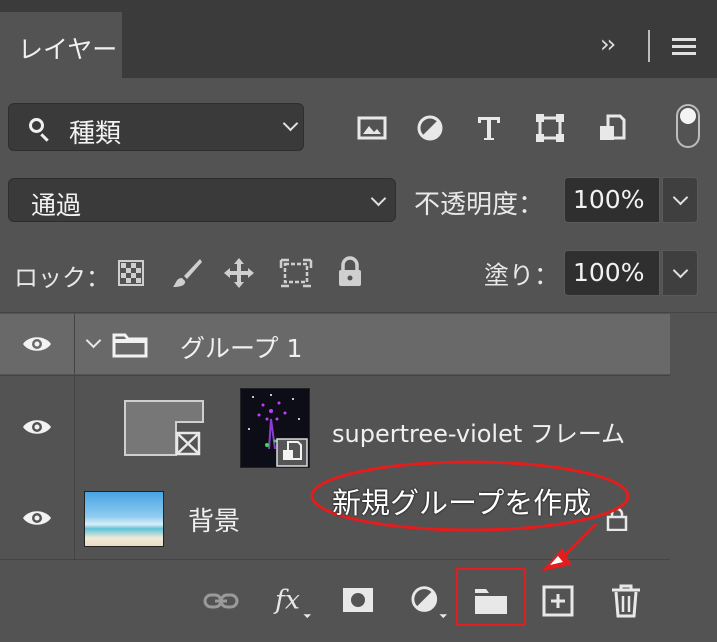 Image resolution: width=717 pixels, height=642 pixels. Describe the element at coordinates (296, 273) in the screenshot. I see `lock-artboard-icon` at that location.